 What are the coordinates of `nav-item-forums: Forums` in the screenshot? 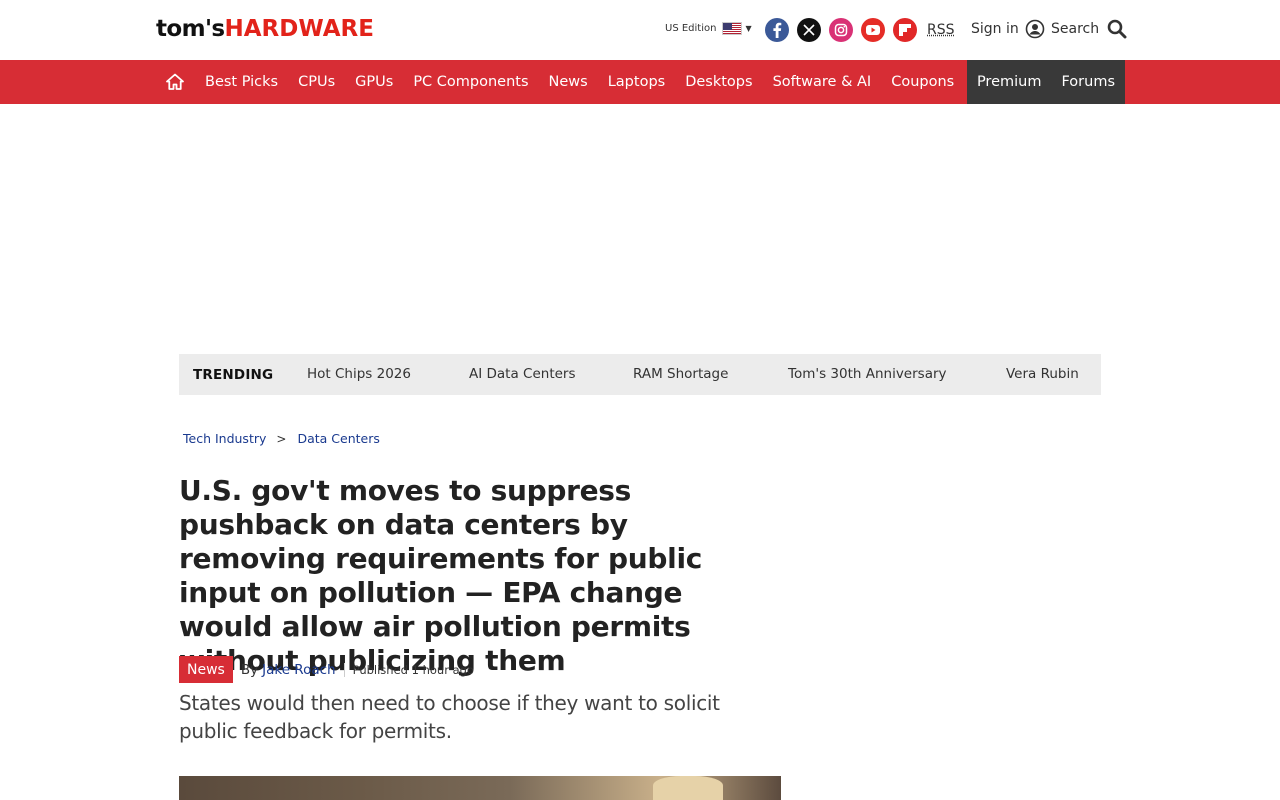 It's located at (1088, 82).